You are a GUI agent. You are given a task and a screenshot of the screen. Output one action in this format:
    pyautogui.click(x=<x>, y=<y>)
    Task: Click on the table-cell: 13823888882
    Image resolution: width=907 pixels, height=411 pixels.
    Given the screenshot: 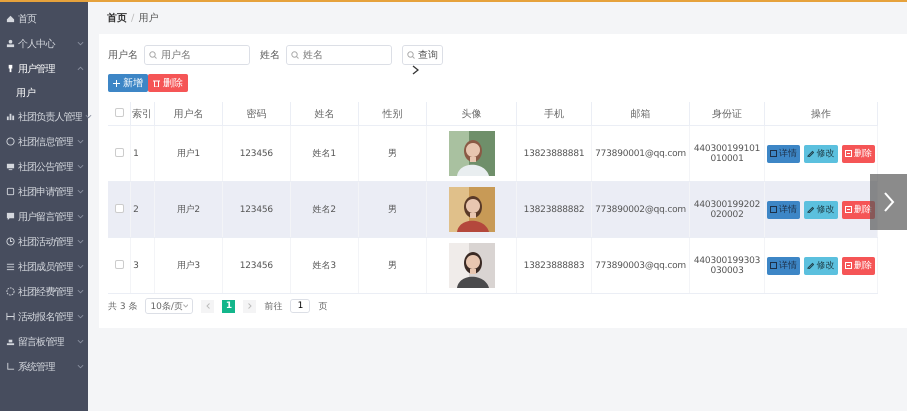 What is the action you would take?
    pyautogui.click(x=554, y=209)
    